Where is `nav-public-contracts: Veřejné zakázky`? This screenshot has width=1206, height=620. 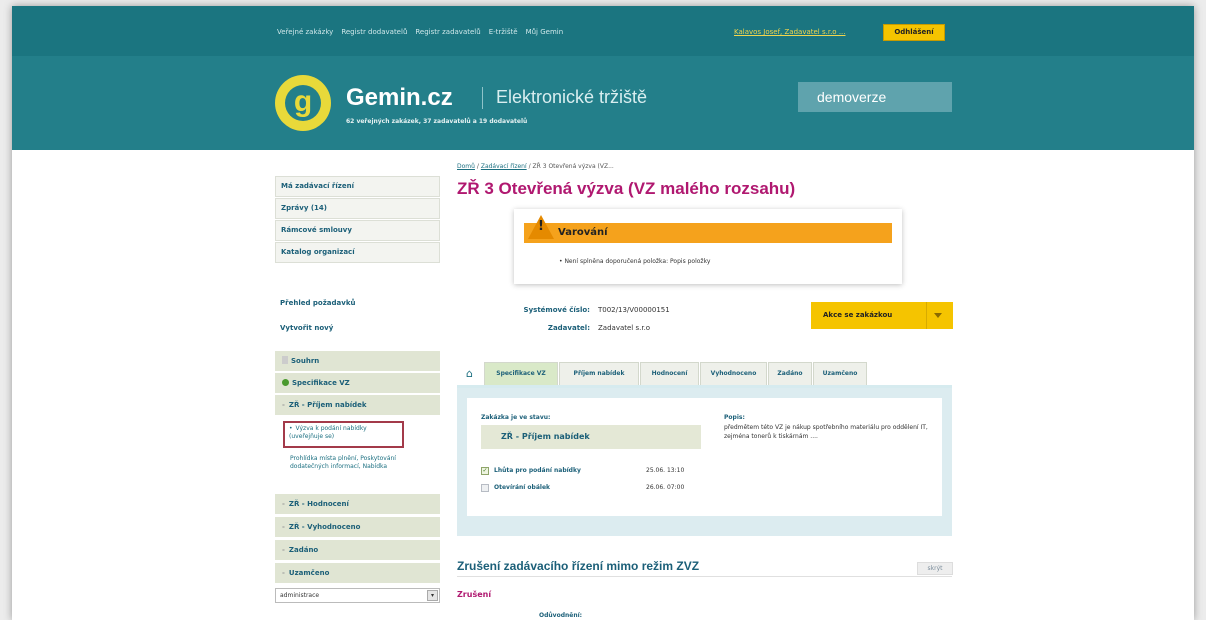
nav-public-contracts: Veřejné zakázky is located at coordinates (305, 32).